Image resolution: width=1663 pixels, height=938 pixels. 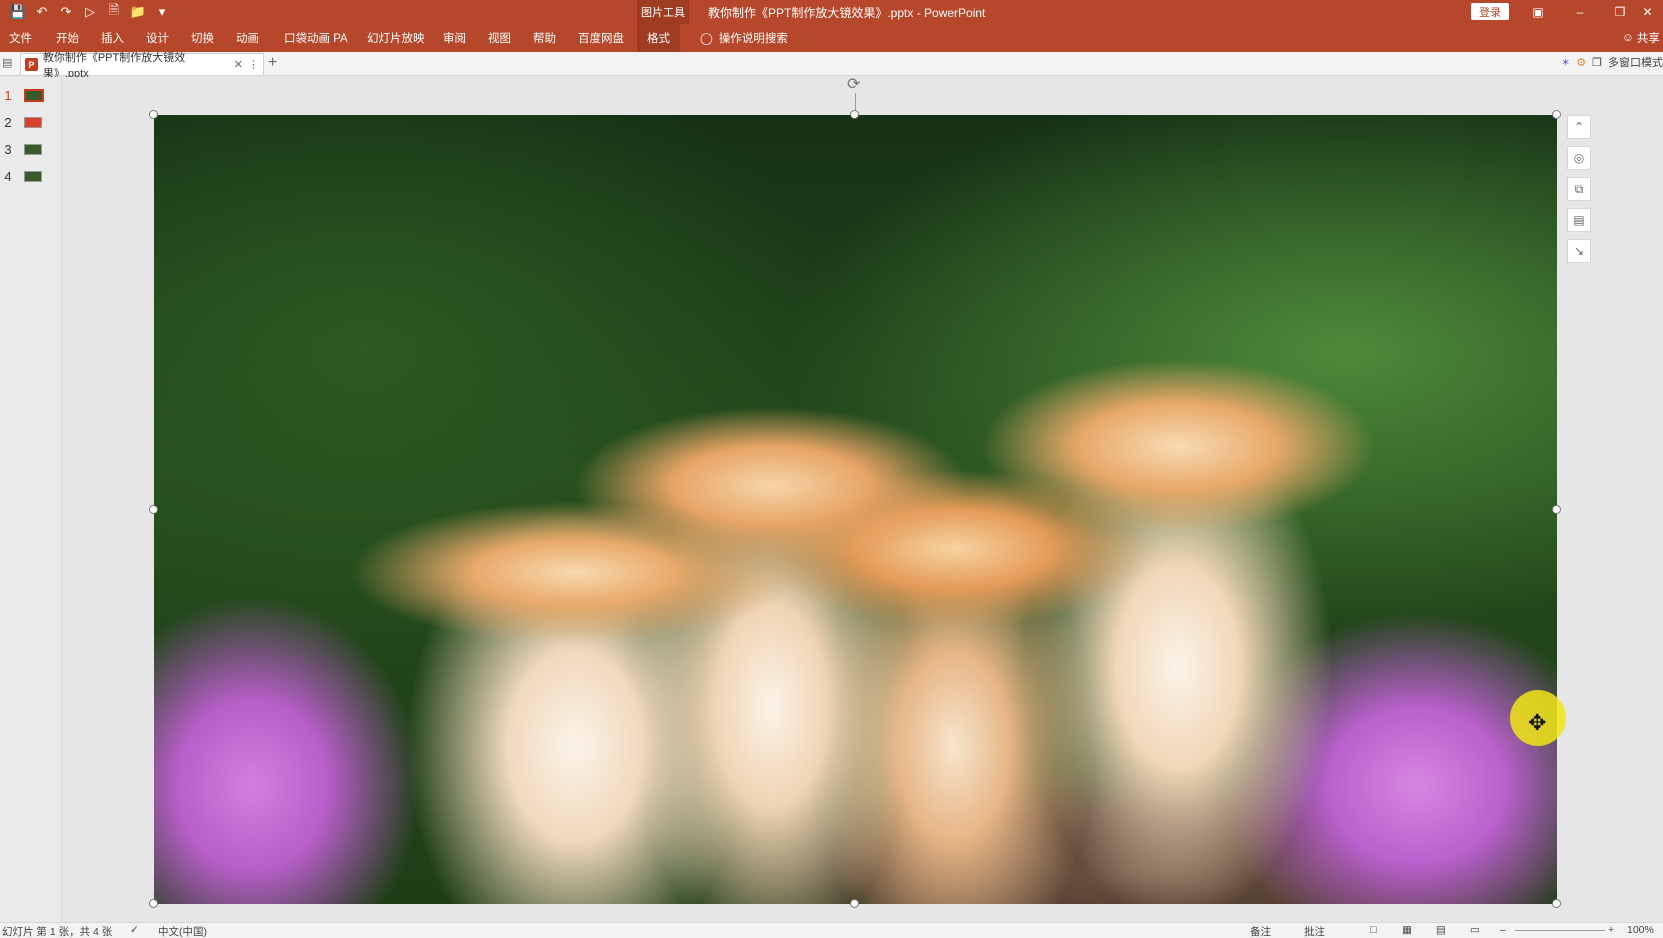 What do you see at coordinates (8, 149) in the screenshot?
I see `slide-number: 3` at bounding box center [8, 149].